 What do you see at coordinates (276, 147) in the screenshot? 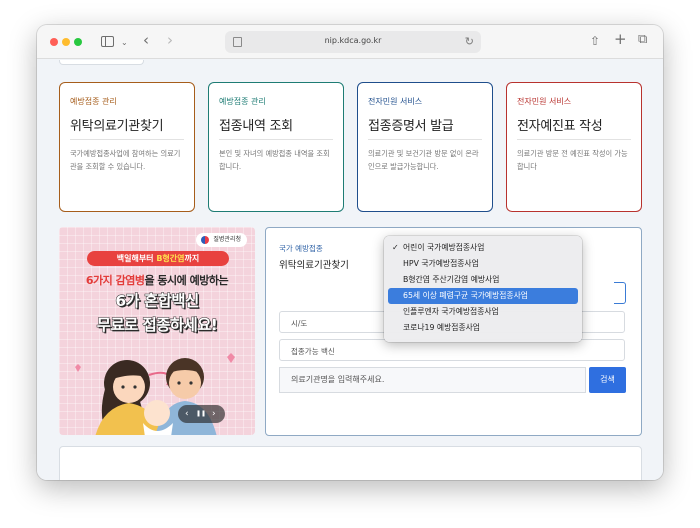
I see `card-vaccination-history: 예방접종 관리 접종내역 조회 본인 및 자녀의 예방접종 내역을 조회합니다.` at bounding box center [276, 147].